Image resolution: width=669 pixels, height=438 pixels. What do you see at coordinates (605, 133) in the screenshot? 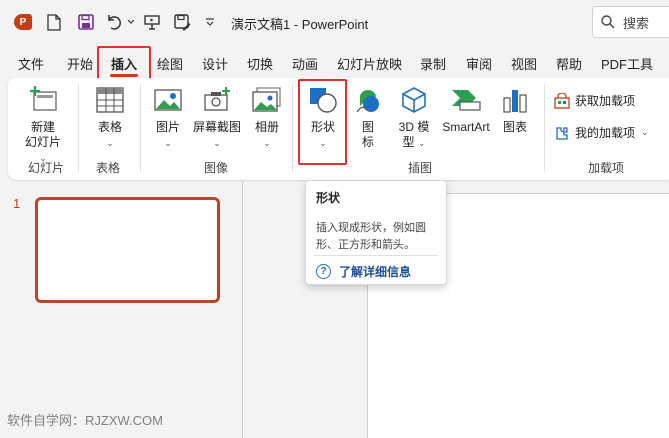
I see `my-addins-label: 我的加载项` at bounding box center [605, 133].